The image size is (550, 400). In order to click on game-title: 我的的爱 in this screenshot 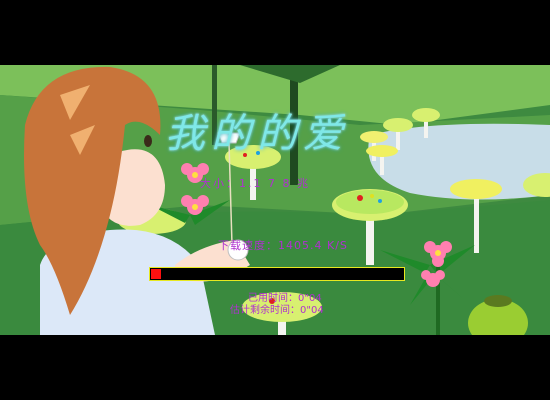, I will do `click(257, 134)`.